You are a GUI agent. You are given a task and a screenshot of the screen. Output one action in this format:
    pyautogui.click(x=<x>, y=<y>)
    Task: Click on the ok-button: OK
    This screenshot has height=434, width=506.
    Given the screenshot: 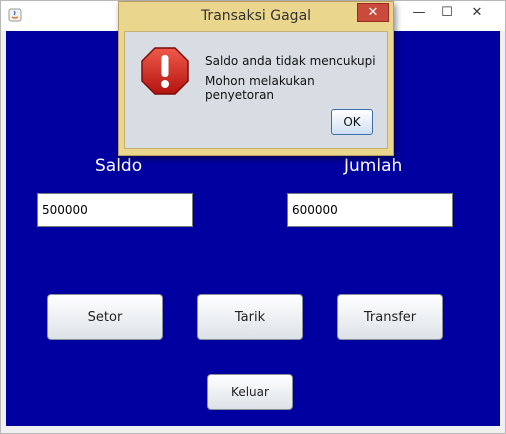 What is the action you would take?
    pyautogui.click(x=352, y=122)
    